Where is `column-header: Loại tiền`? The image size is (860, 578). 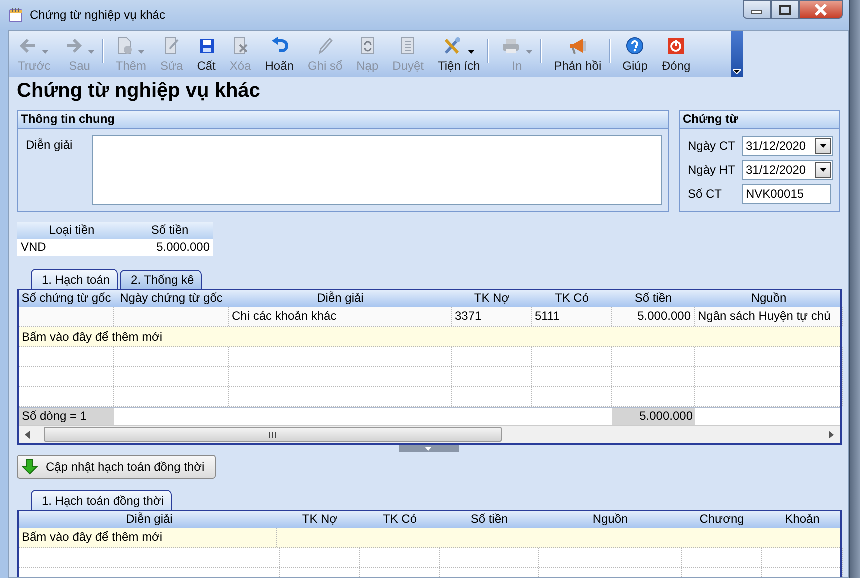
column-header: Loại tiền is located at coordinates (72, 230).